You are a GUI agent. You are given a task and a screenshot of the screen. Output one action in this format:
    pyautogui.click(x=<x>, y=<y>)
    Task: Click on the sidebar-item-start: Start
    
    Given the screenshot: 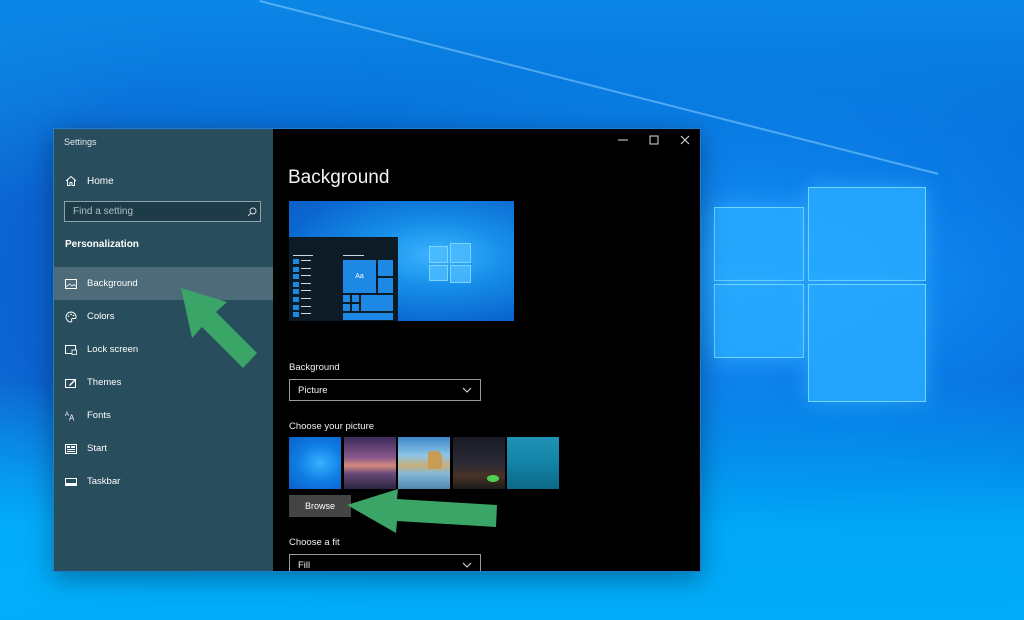 What is the action you would take?
    pyautogui.click(x=163, y=448)
    